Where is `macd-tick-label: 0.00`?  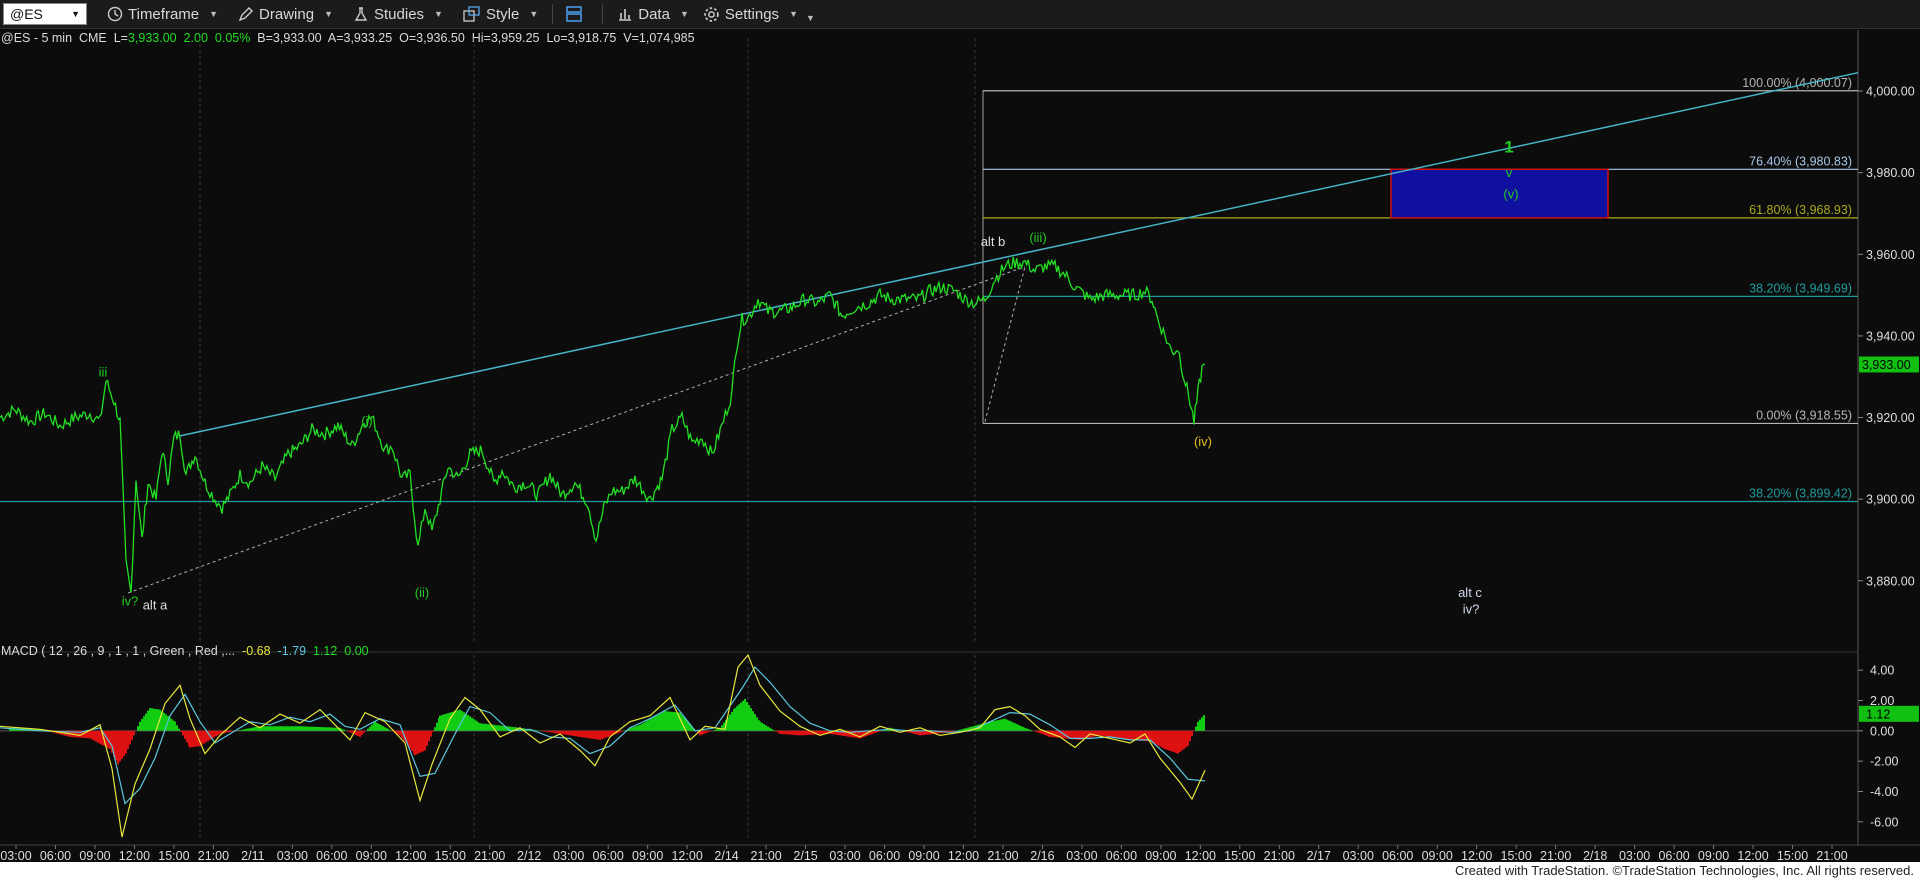 macd-tick-label: 0.00 is located at coordinates (1882, 731).